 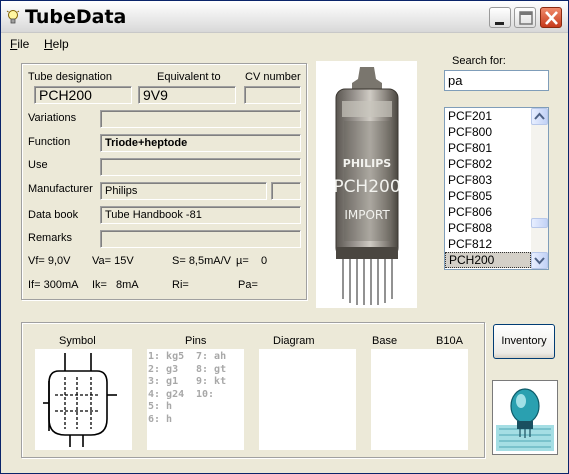 What do you see at coordinates (524, 341) in the screenshot?
I see `inventory-button: Inventory` at bounding box center [524, 341].